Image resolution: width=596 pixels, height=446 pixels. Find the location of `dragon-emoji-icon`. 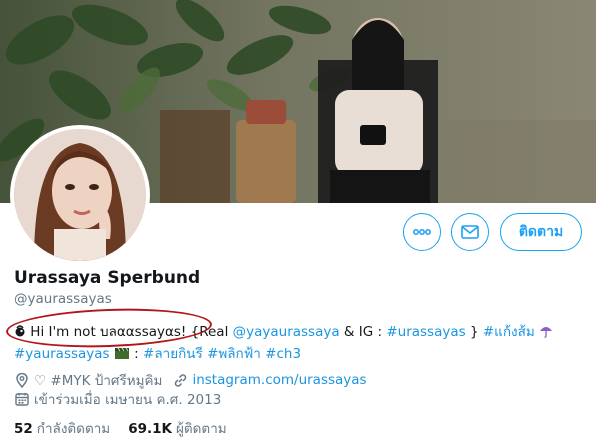

dragon-emoji-icon is located at coordinates (20, 333).